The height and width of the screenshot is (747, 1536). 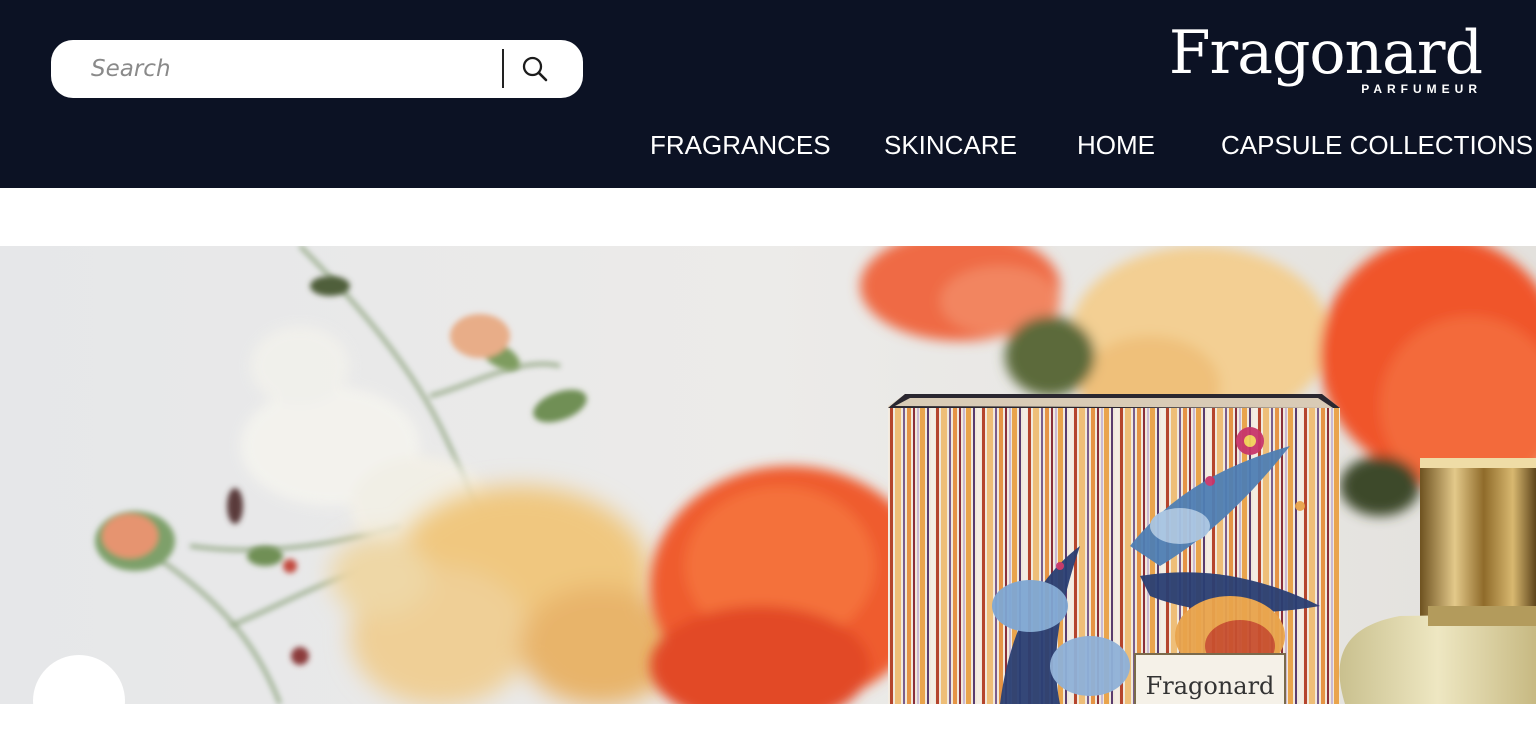 What do you see at coordinates (1116, 145) in the screenshot?
I see `nav-item-home: HOME` at bounding box center [1116, 145].